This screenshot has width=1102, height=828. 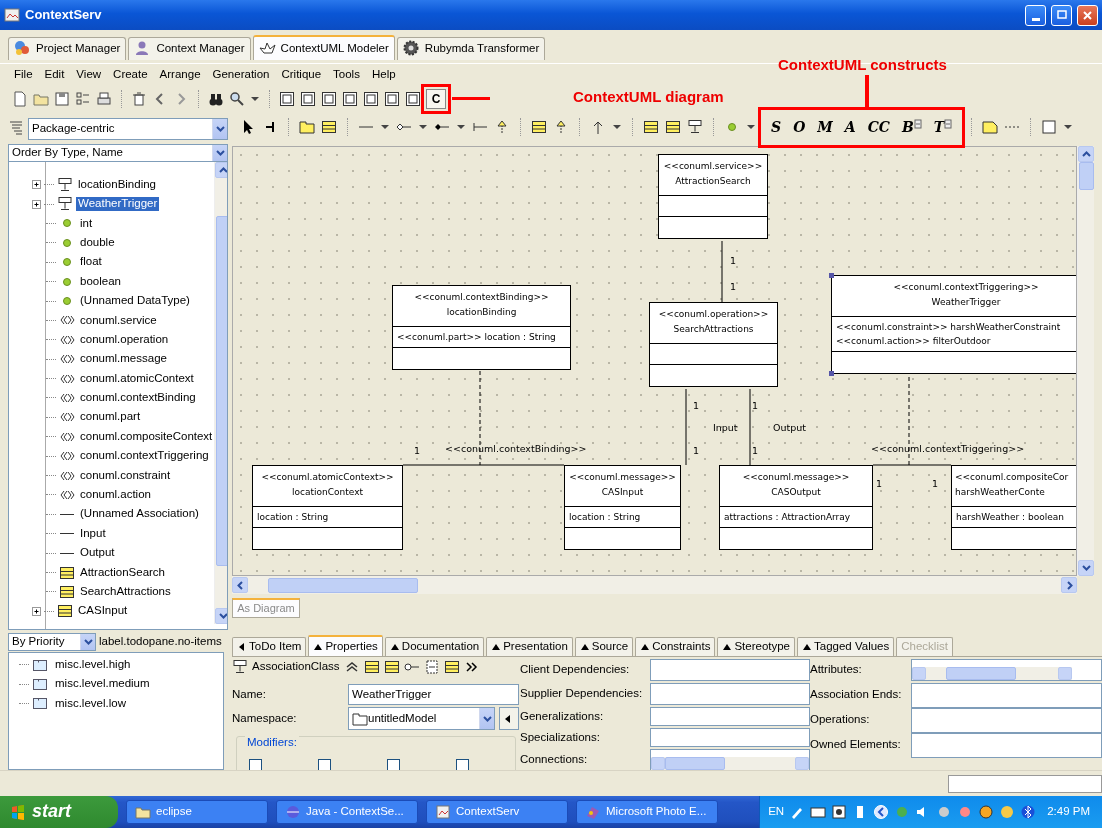 I want to click on class-box: <<conuml.contextBinding>> locationBinding <<conuml.part>> location : String, so click(x=481, y=327).